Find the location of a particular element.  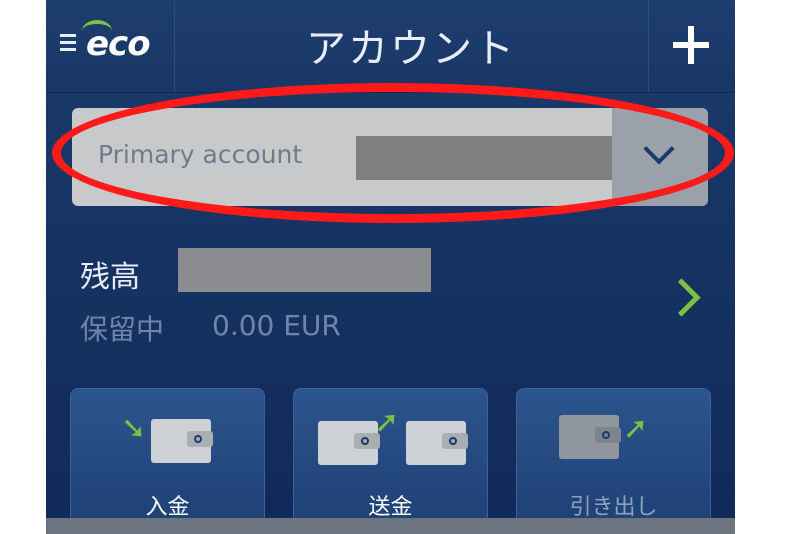

bottom-bar is located at coordinates (390, 526).